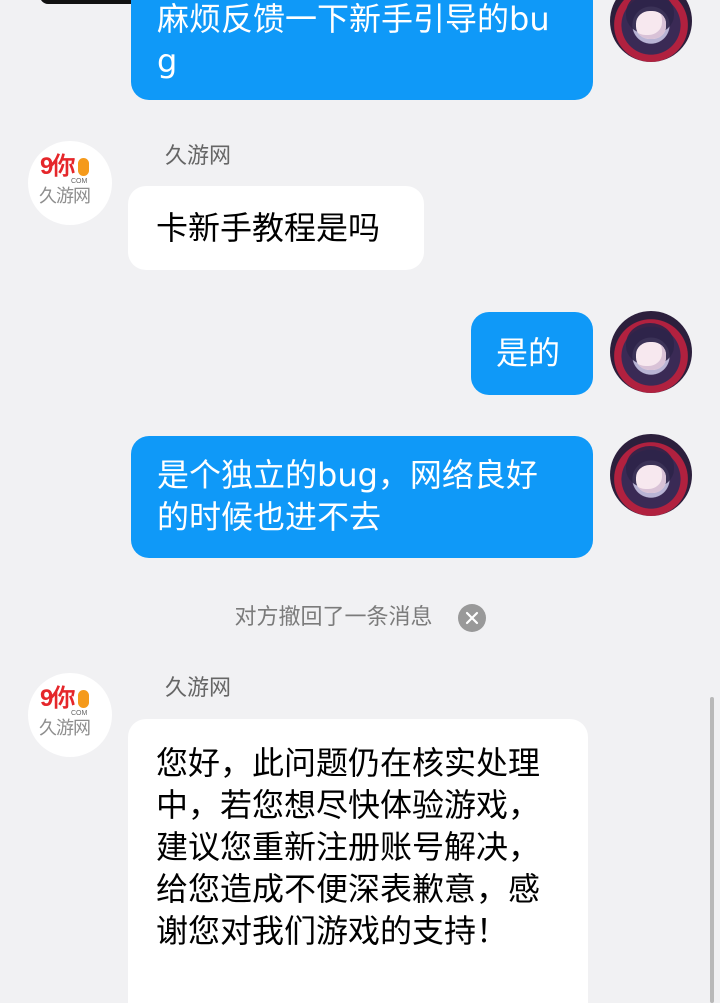  I want to click on message-bubble-outgoing: 麻烦反馈一下新手引导的bug, so click(362, 50).